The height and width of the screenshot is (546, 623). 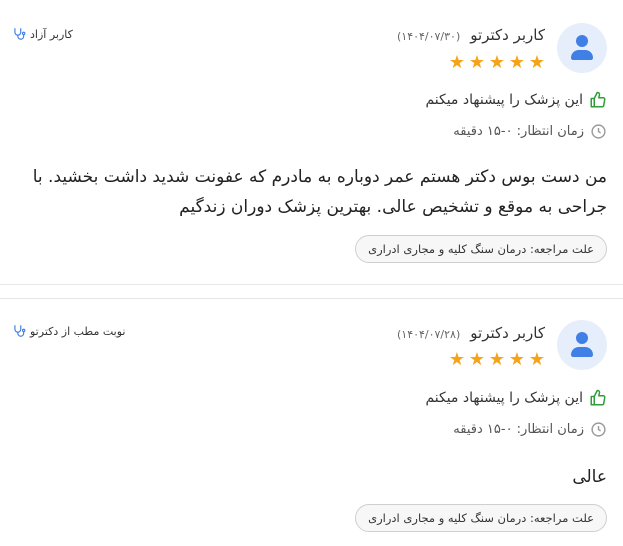 I want to click on user-type-label: کاربر آزاد, so click(x=51, y=34).